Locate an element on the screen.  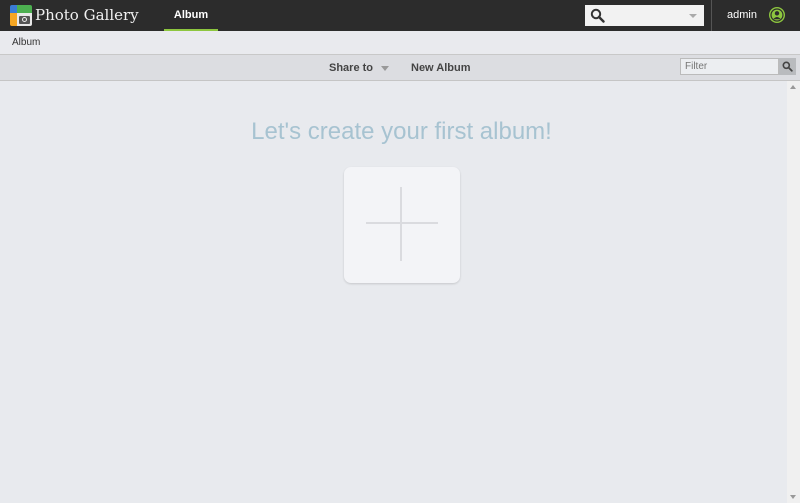
divider is located at coordinates (711, 15).